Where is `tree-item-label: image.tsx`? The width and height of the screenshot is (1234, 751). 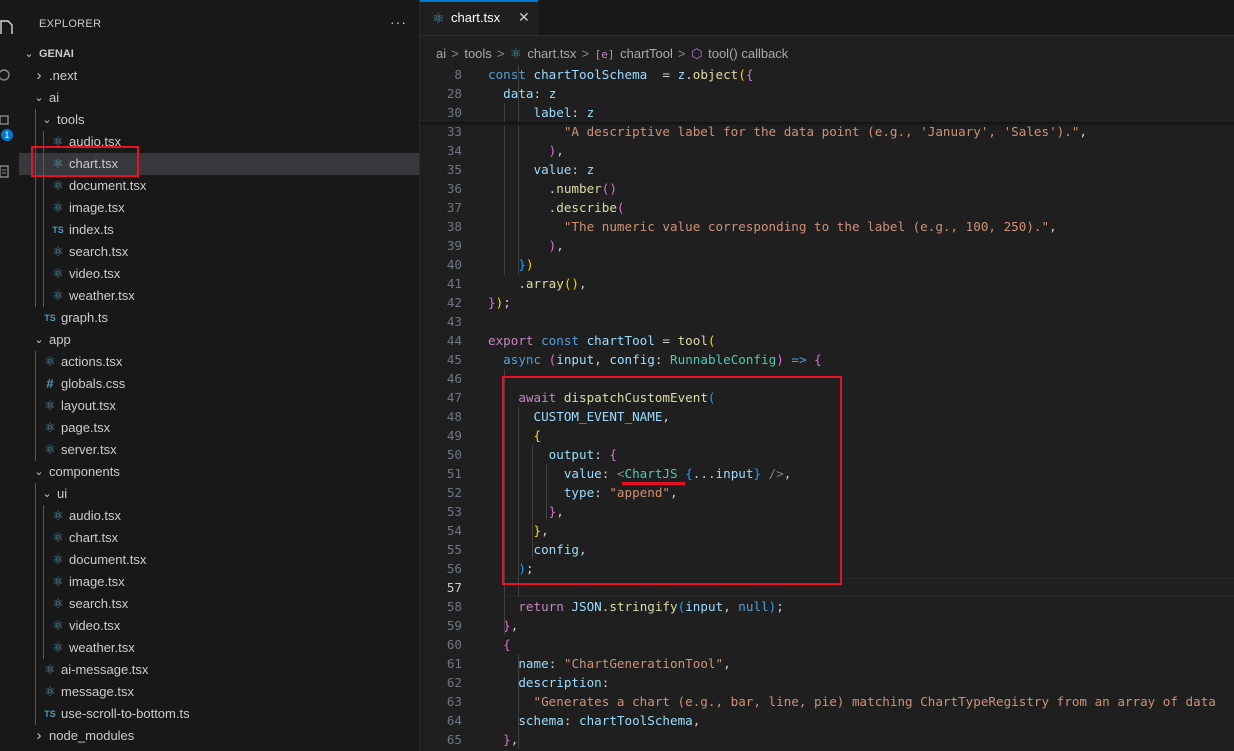
tree-item-label: image.tsx is located at coordinates (97, 581).